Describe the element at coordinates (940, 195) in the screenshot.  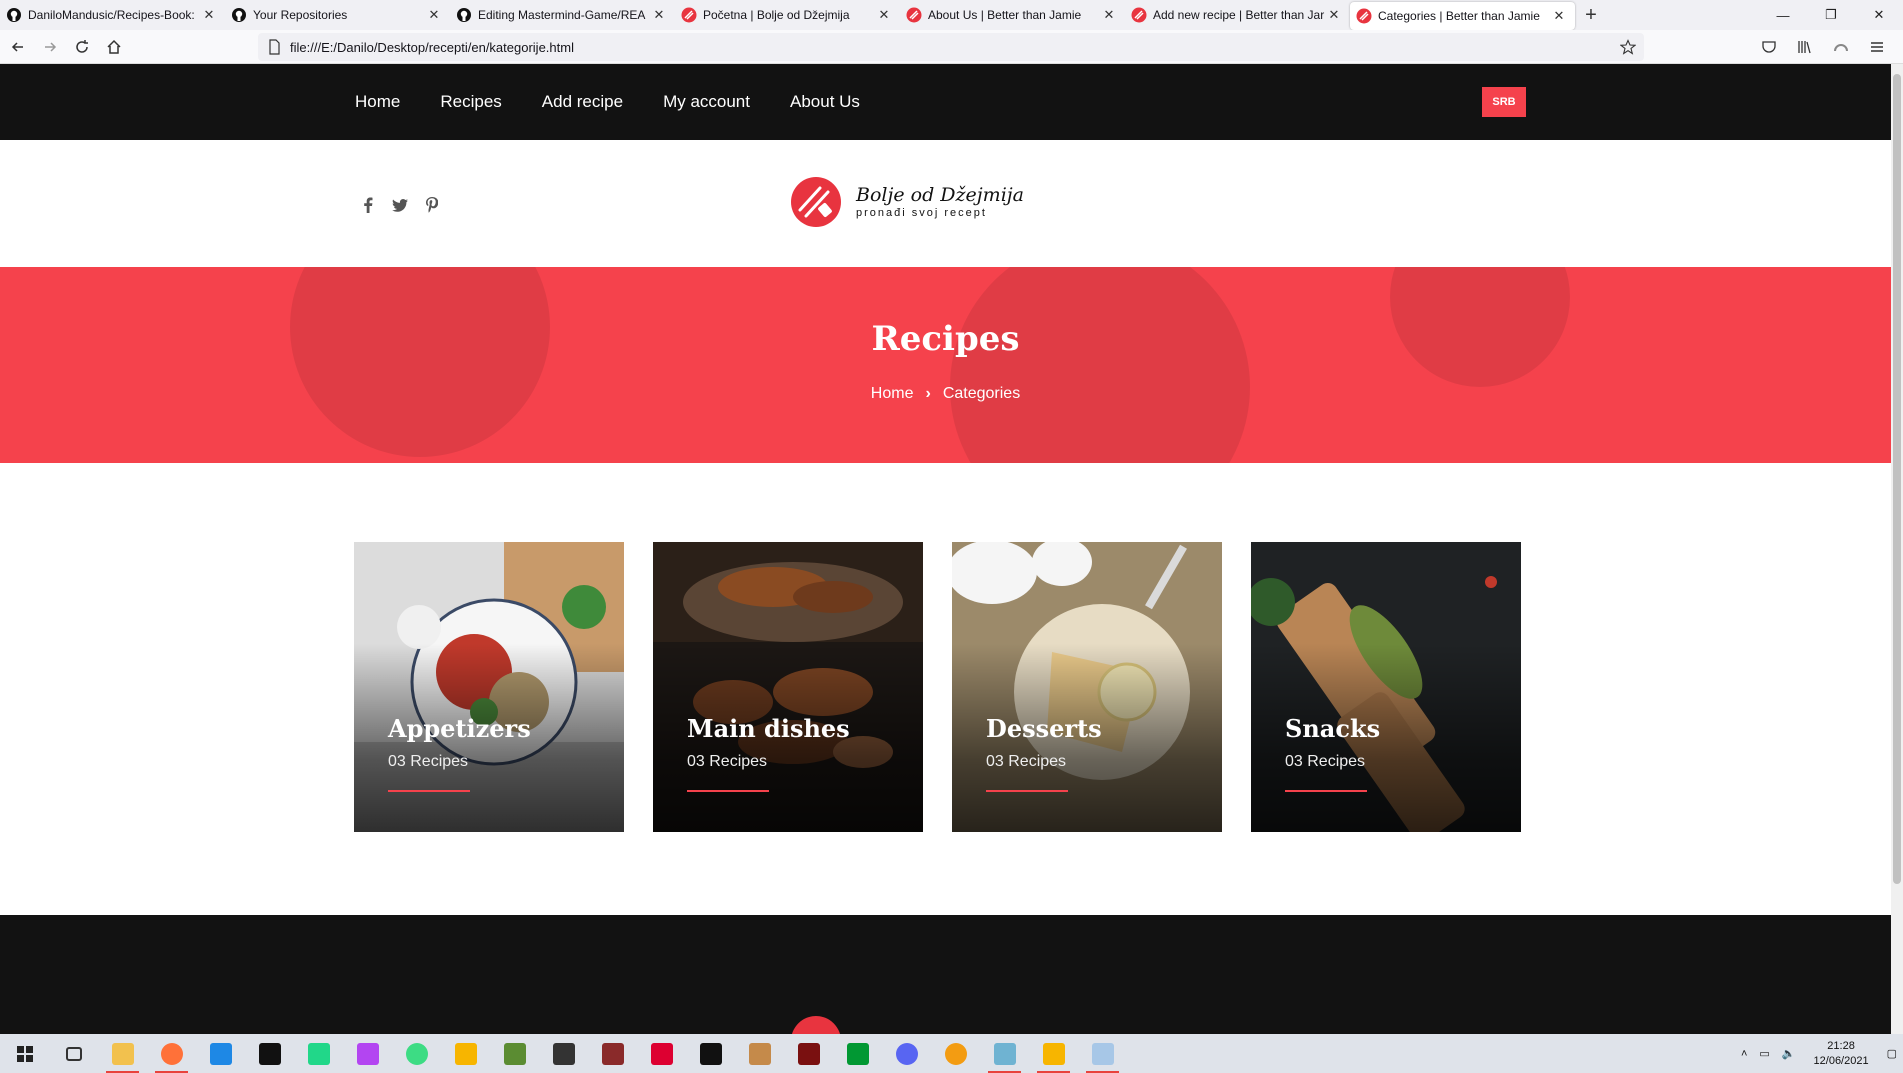
I see `brand-name: Bolje od Džejmija` at that location.